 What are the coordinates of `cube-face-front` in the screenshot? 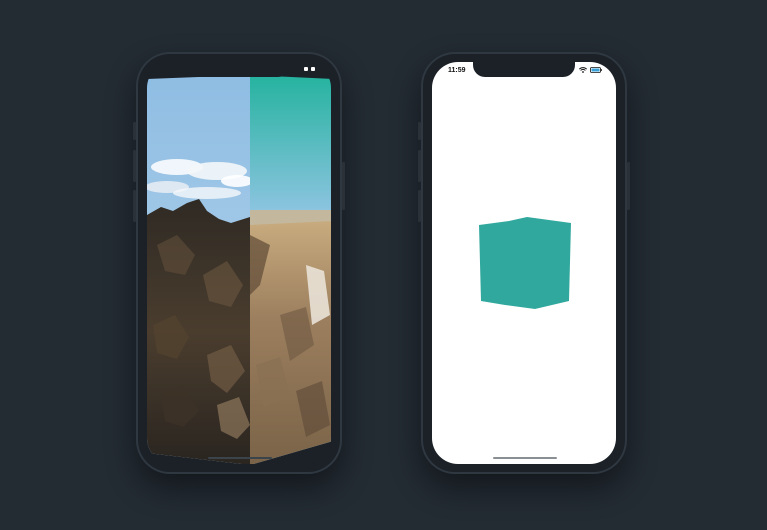 It's located at (198, 269).